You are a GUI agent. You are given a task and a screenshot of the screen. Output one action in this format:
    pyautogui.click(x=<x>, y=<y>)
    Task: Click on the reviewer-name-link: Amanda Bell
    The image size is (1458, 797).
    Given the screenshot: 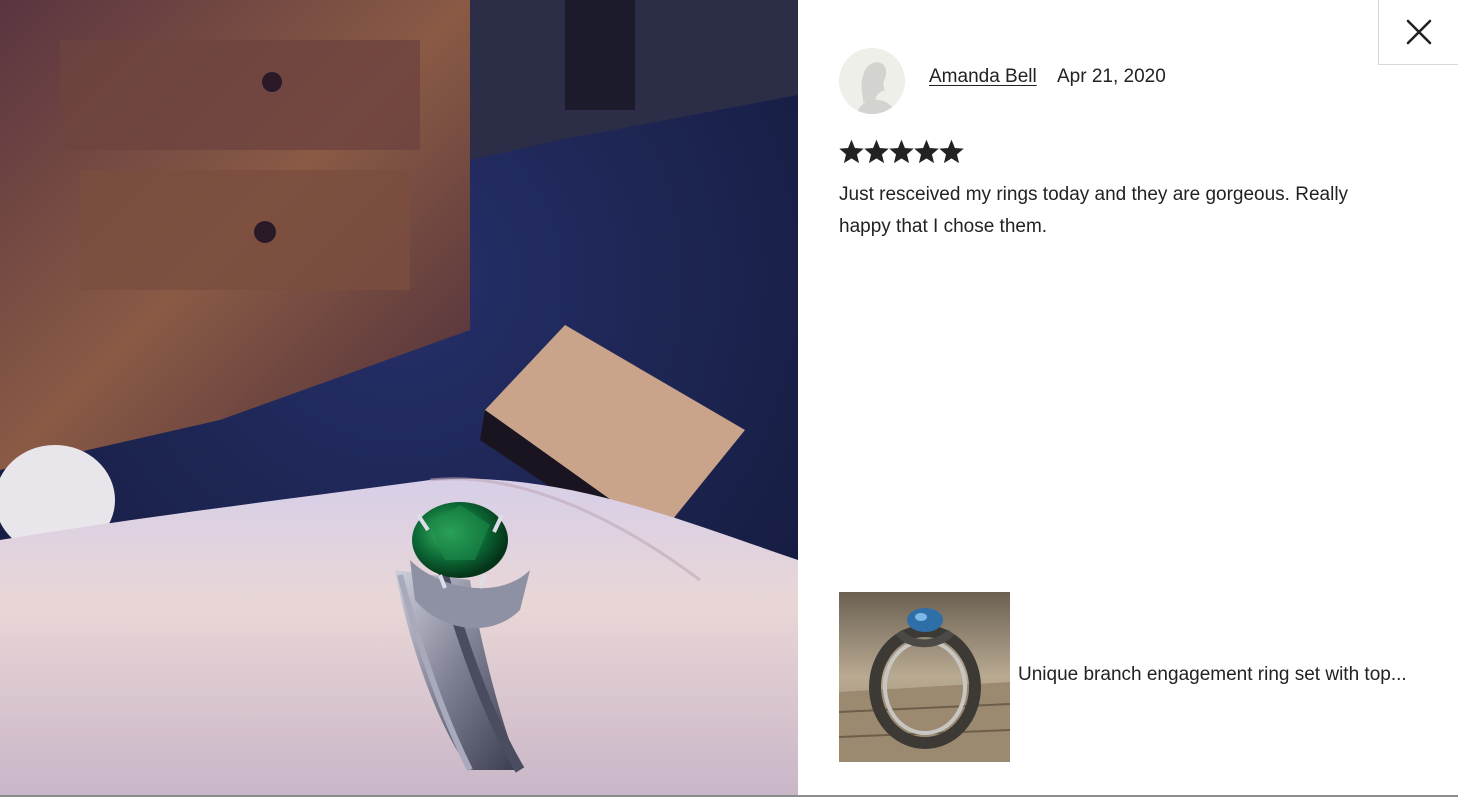 What is the action you would take?
    pyautogui.click(x=983, y=77)
    